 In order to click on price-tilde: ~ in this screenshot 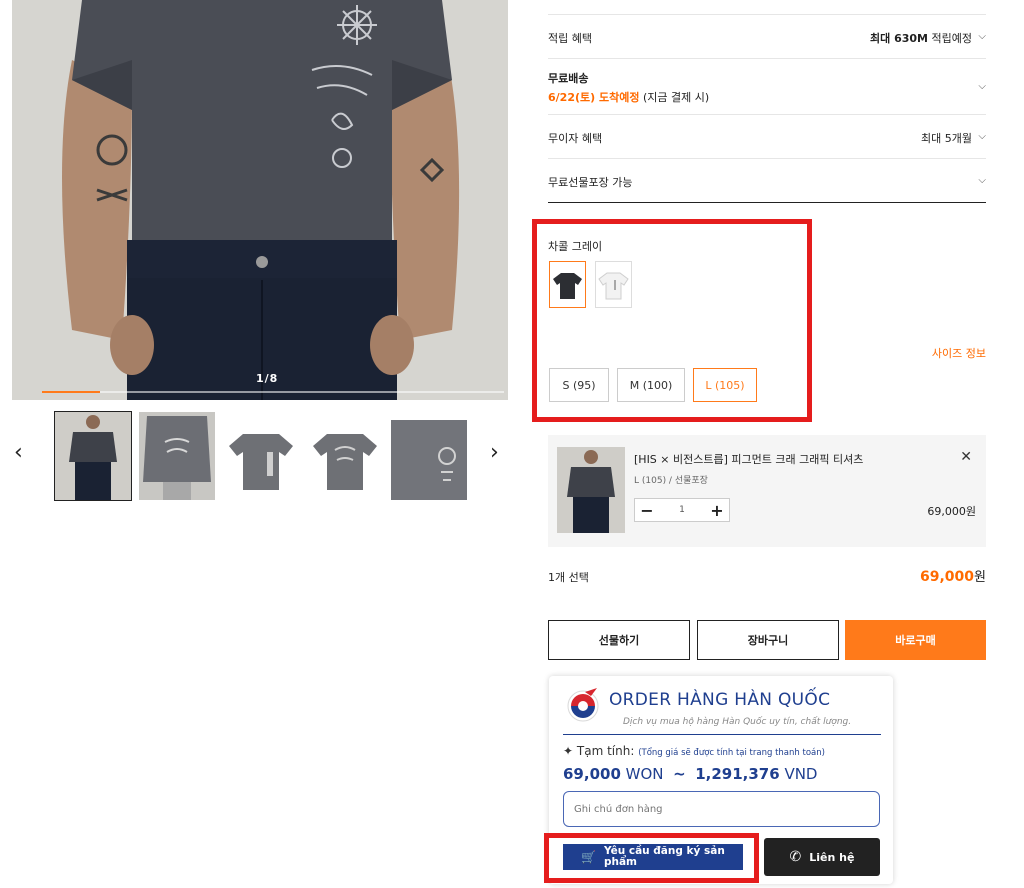, I will do `click(679, 774)`.